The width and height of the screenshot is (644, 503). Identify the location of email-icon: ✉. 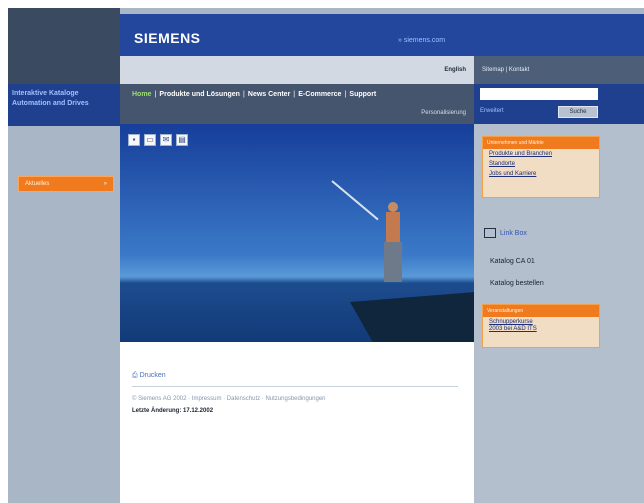
(166, 140).